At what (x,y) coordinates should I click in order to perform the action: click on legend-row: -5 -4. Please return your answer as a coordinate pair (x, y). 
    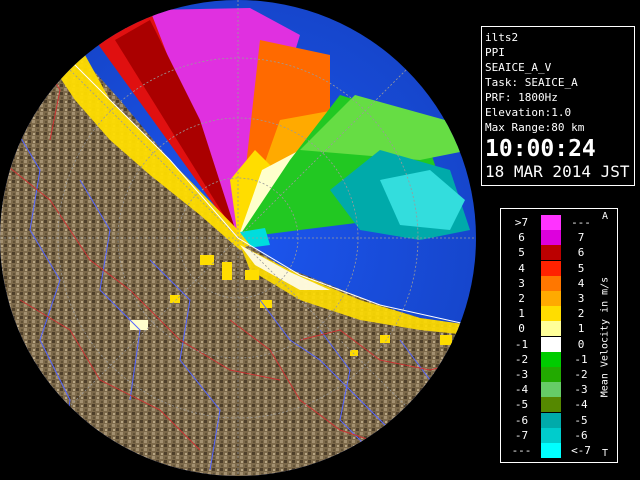
    Looking at the image, I should click on (551, 405).